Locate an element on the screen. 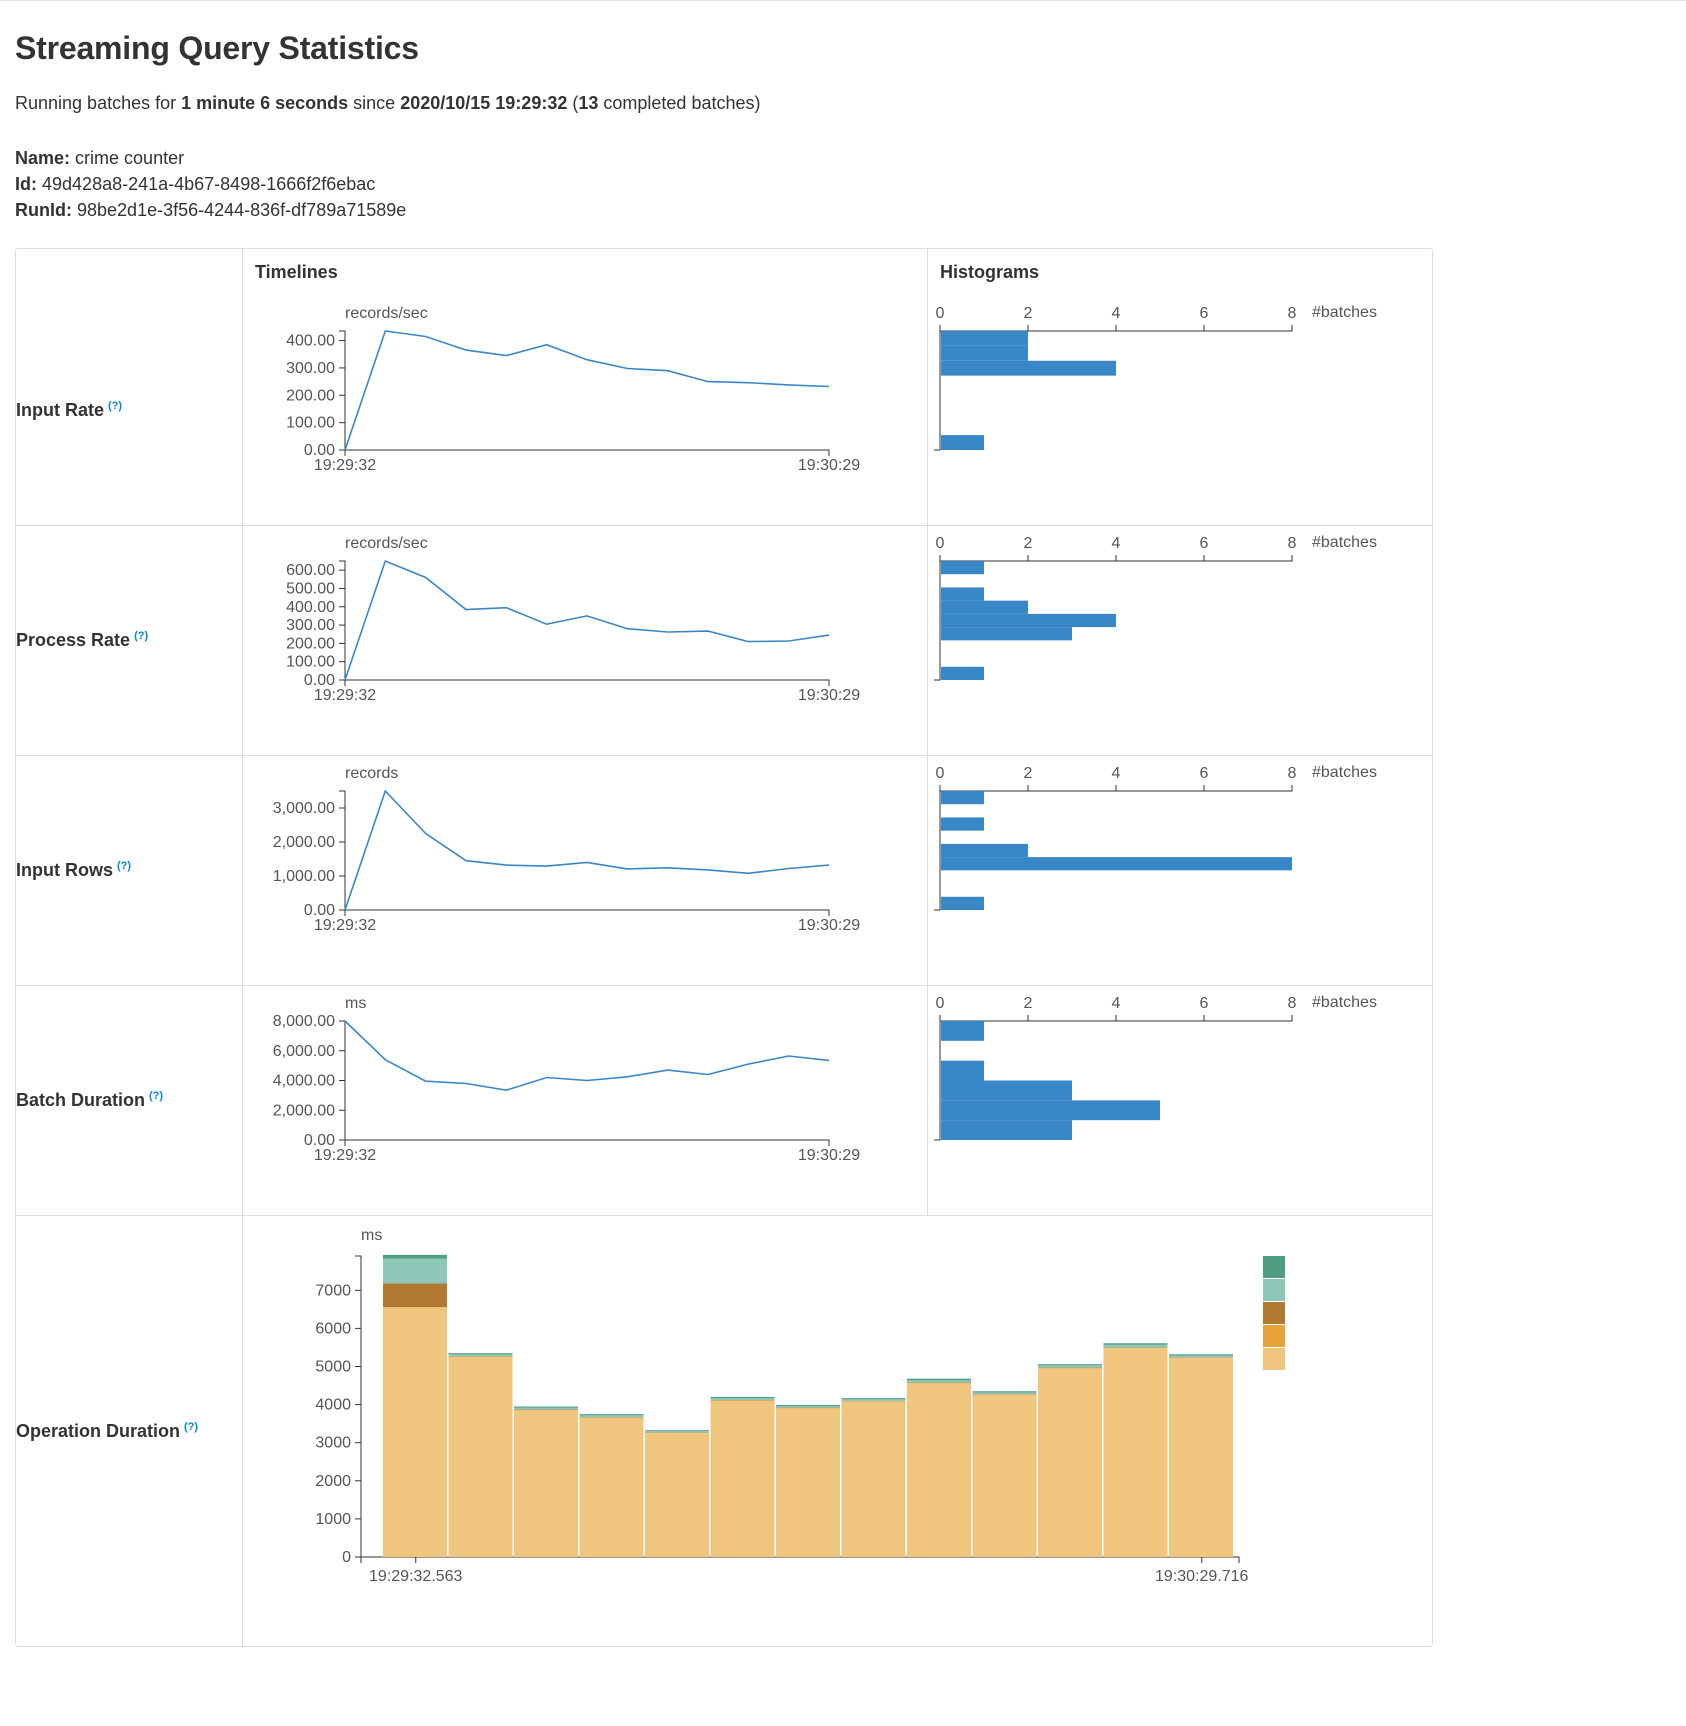 This screenshot has width=1686, height=1726. runid-label: RunId: is located at coordinates (43, 210).